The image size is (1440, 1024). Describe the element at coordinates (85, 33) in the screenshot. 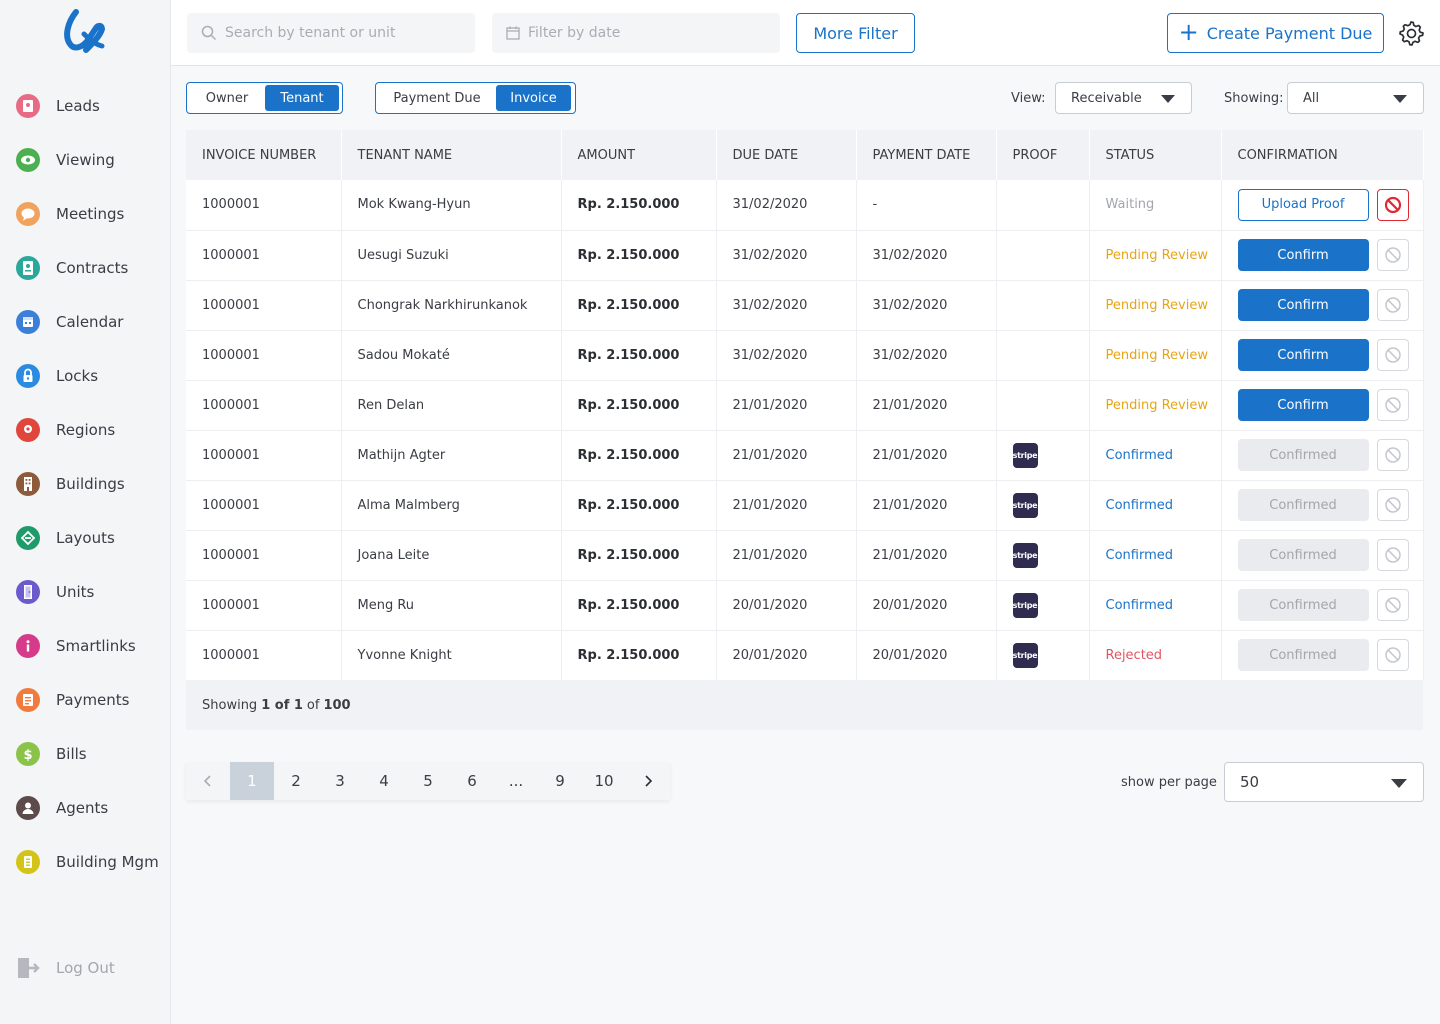

I see `logo-icon` at that location.